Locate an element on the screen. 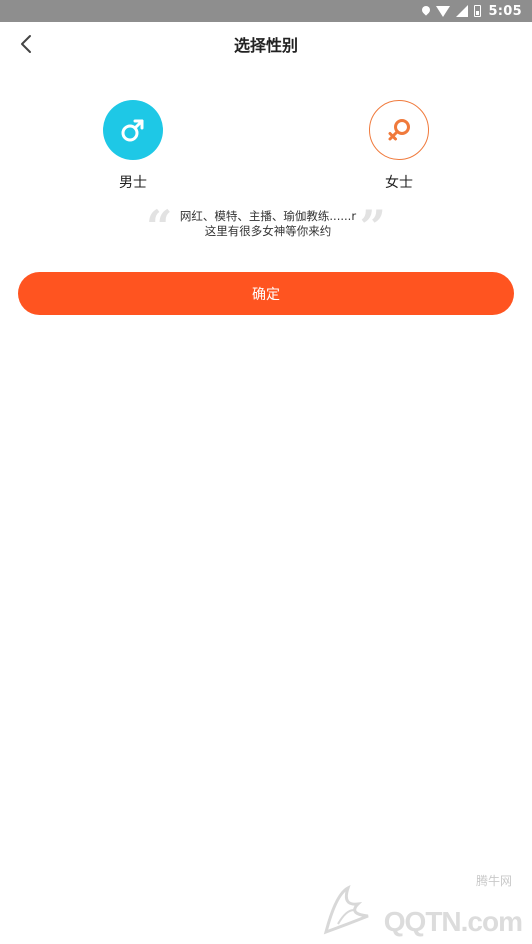 The height and width of the screenshot is (944, 532). status-bar: 5:05 is located at coordinates (266, 11).